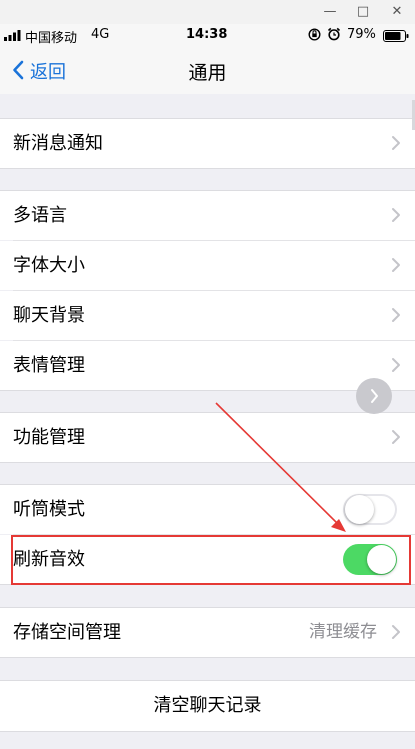  What do you see at coordinates (207, 215) in the screenshot?
I see `row-language: 多语言` at bounding box center [207, 215].